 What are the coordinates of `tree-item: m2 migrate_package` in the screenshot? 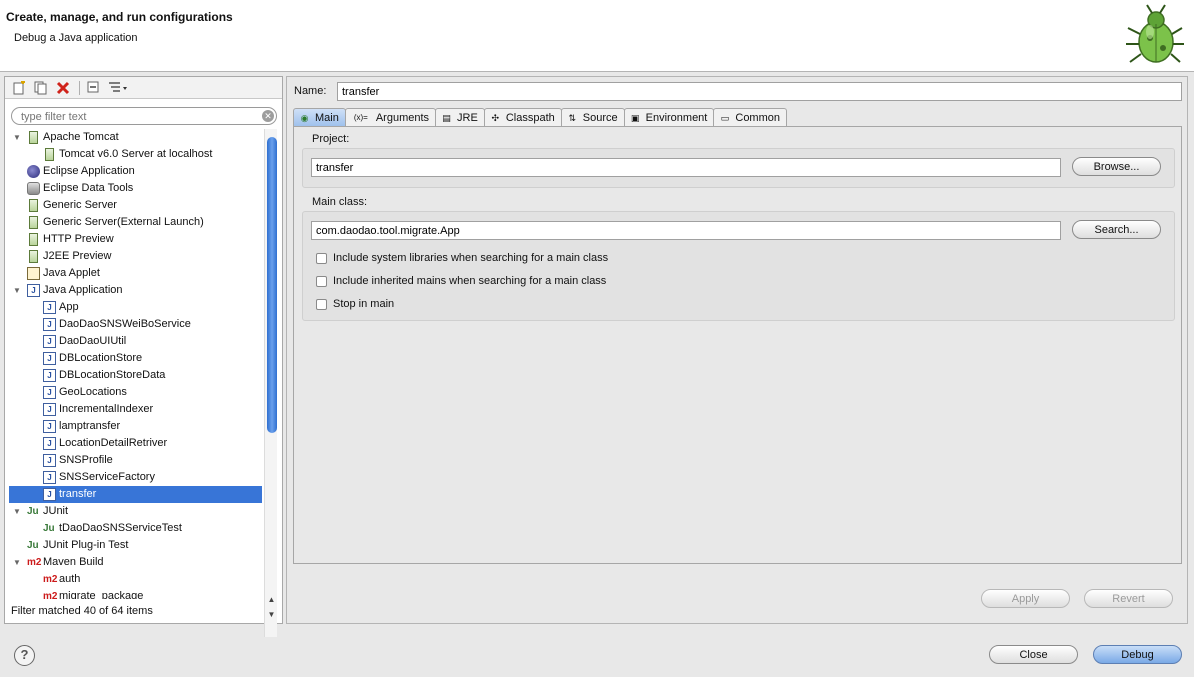 It's located at (135, 593).